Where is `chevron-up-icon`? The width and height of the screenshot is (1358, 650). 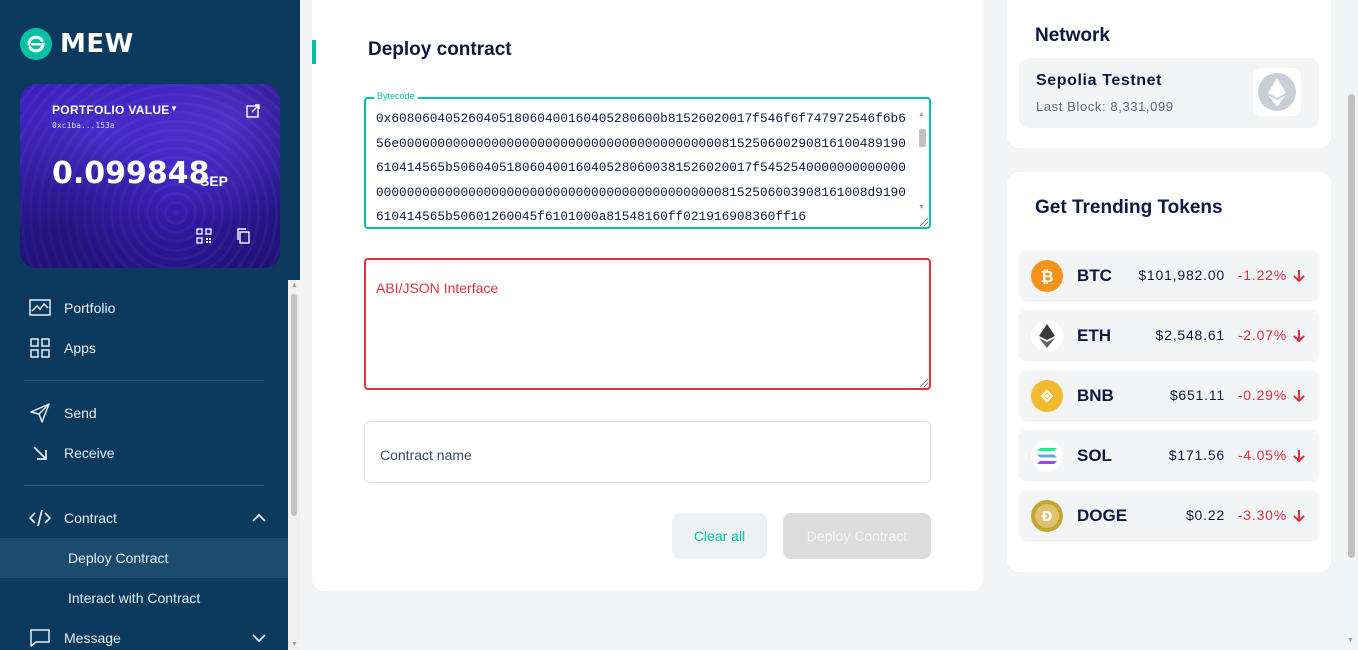 chevron-up-icon is located at coordinates (259, 518).